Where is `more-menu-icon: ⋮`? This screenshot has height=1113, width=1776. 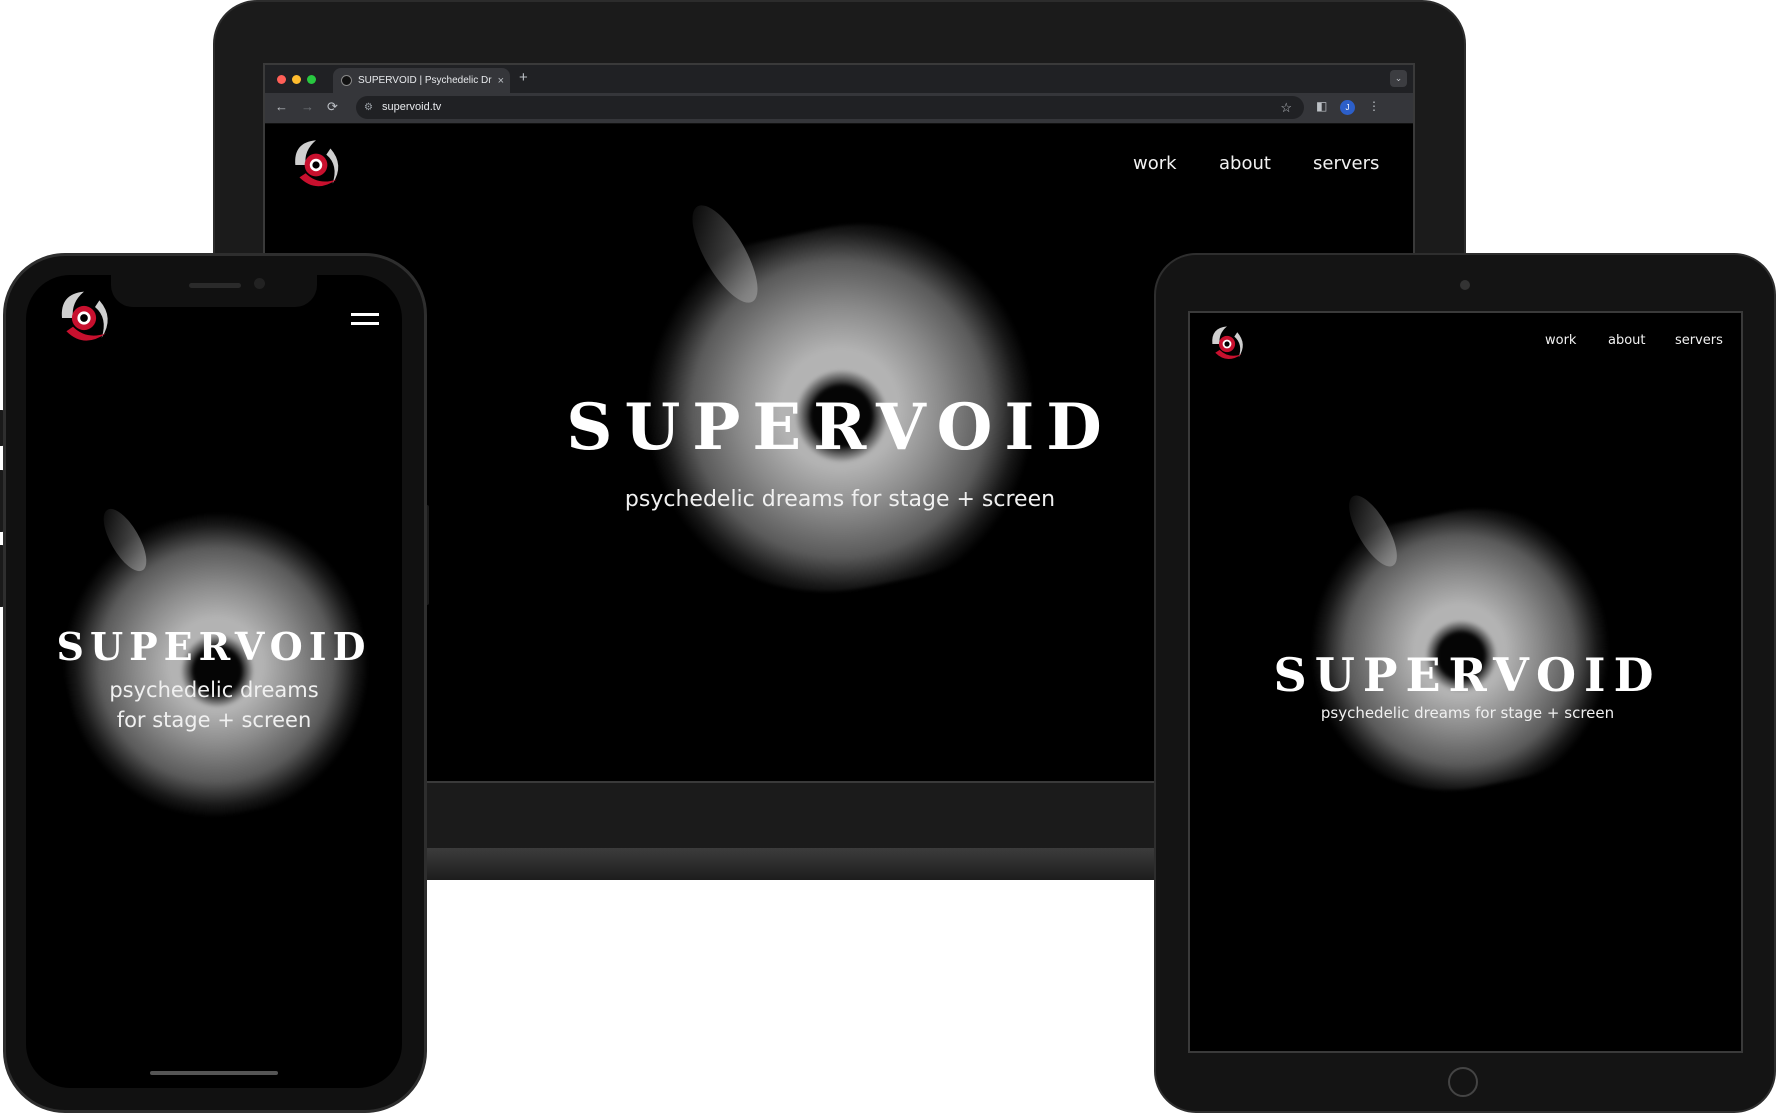
more-menu-icon: ⋮ is located at coordinates (1374, 106).